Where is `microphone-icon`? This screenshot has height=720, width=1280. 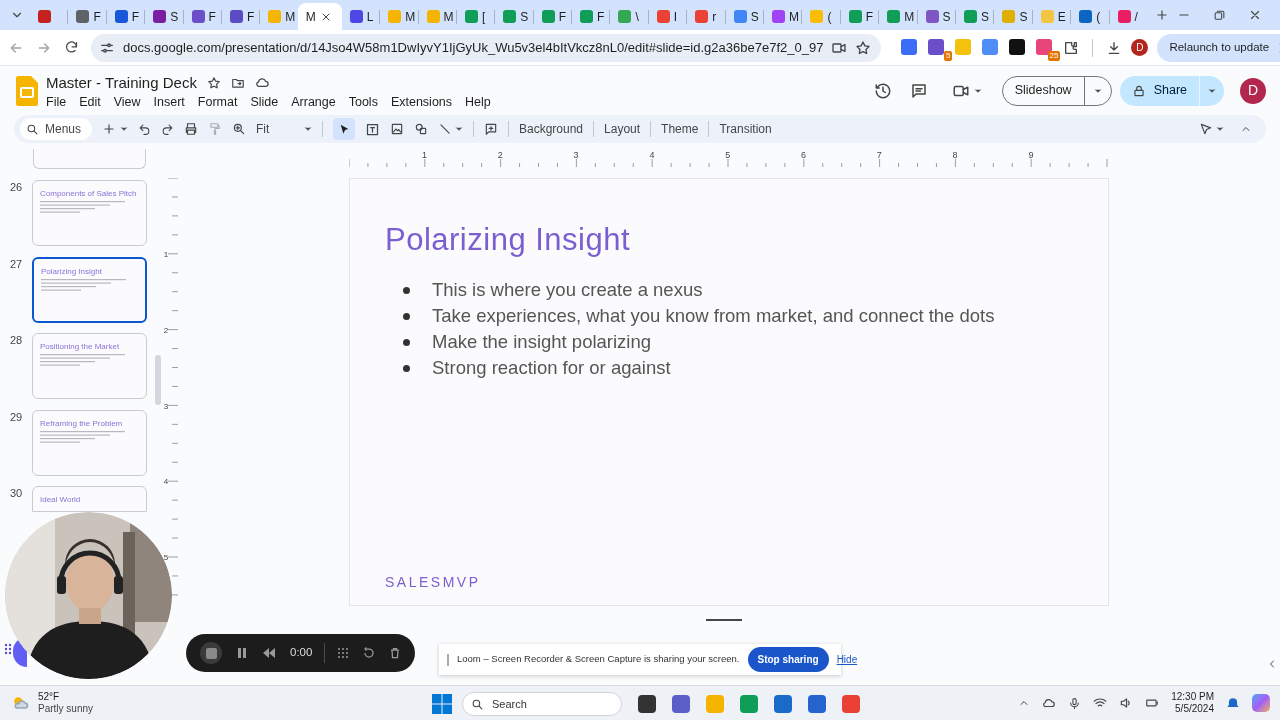 microphone-icon is located at coordinates (1075, 703).